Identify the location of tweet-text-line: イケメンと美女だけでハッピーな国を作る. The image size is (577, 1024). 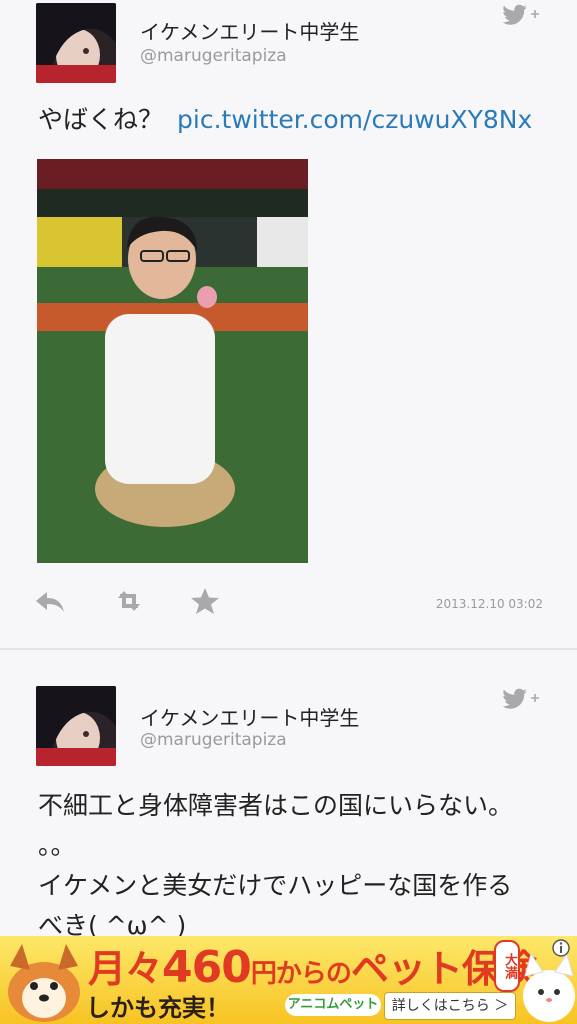
(275, 885).